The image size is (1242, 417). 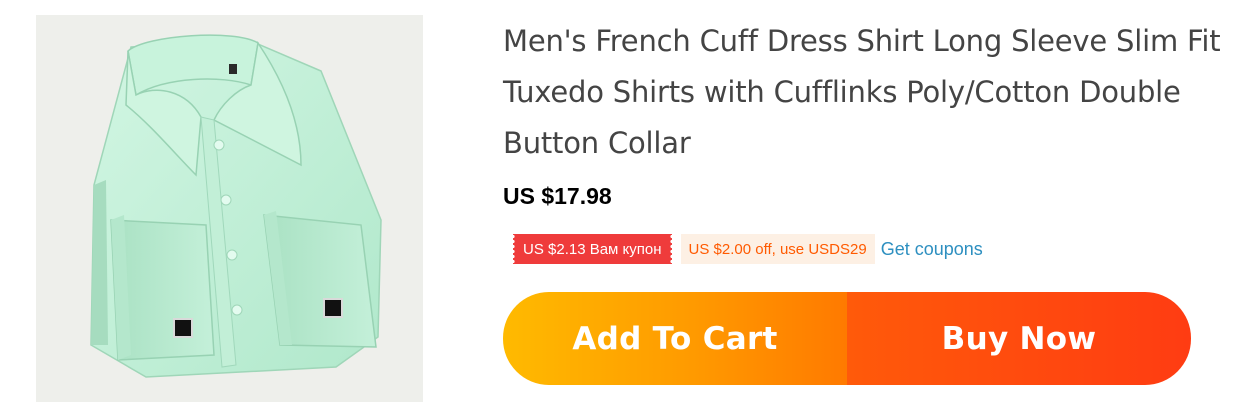 I want to click on purchase-actions: Add To Cart Buy Now, so click(x=847, y=338).